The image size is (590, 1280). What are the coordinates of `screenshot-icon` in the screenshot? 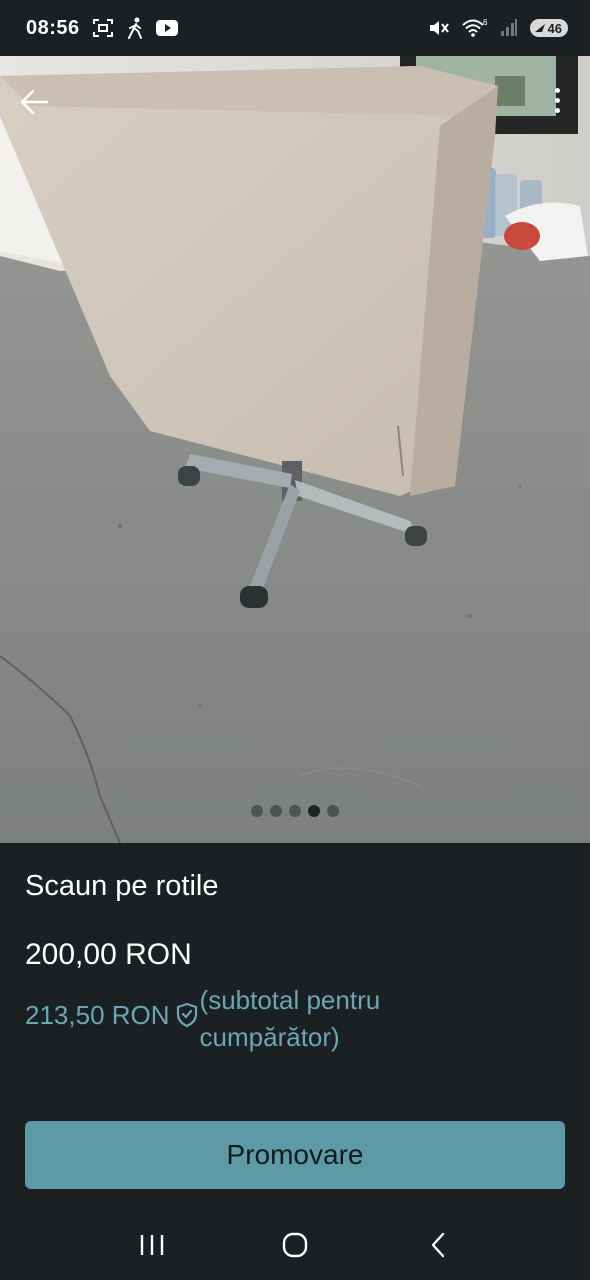 It's located at (103, 28).